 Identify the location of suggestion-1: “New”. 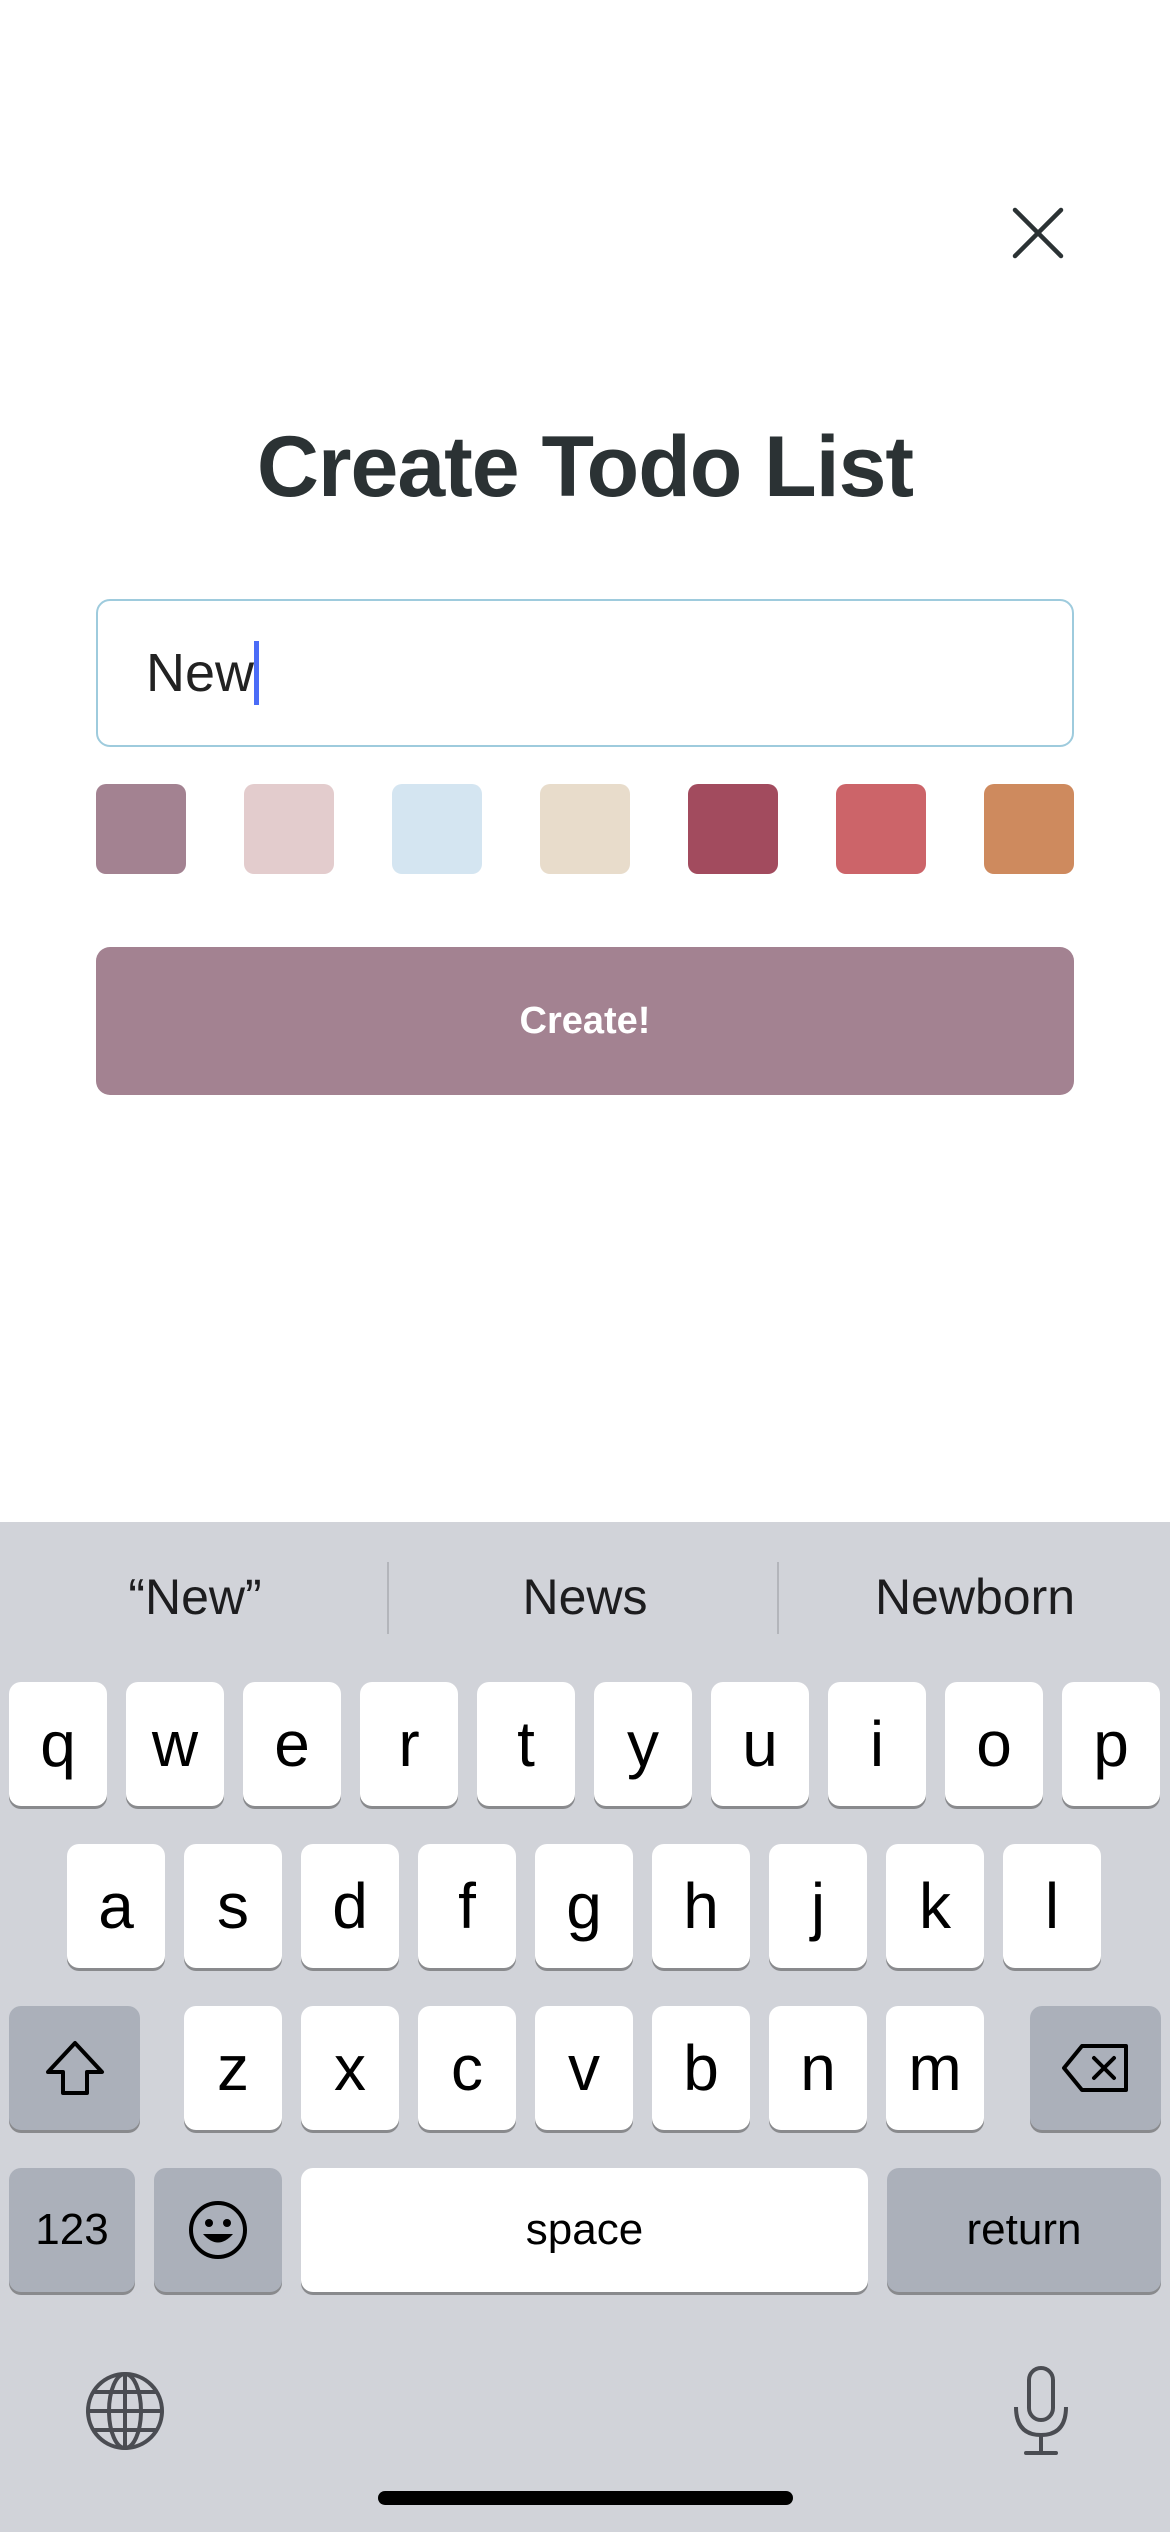
(195, 1597).